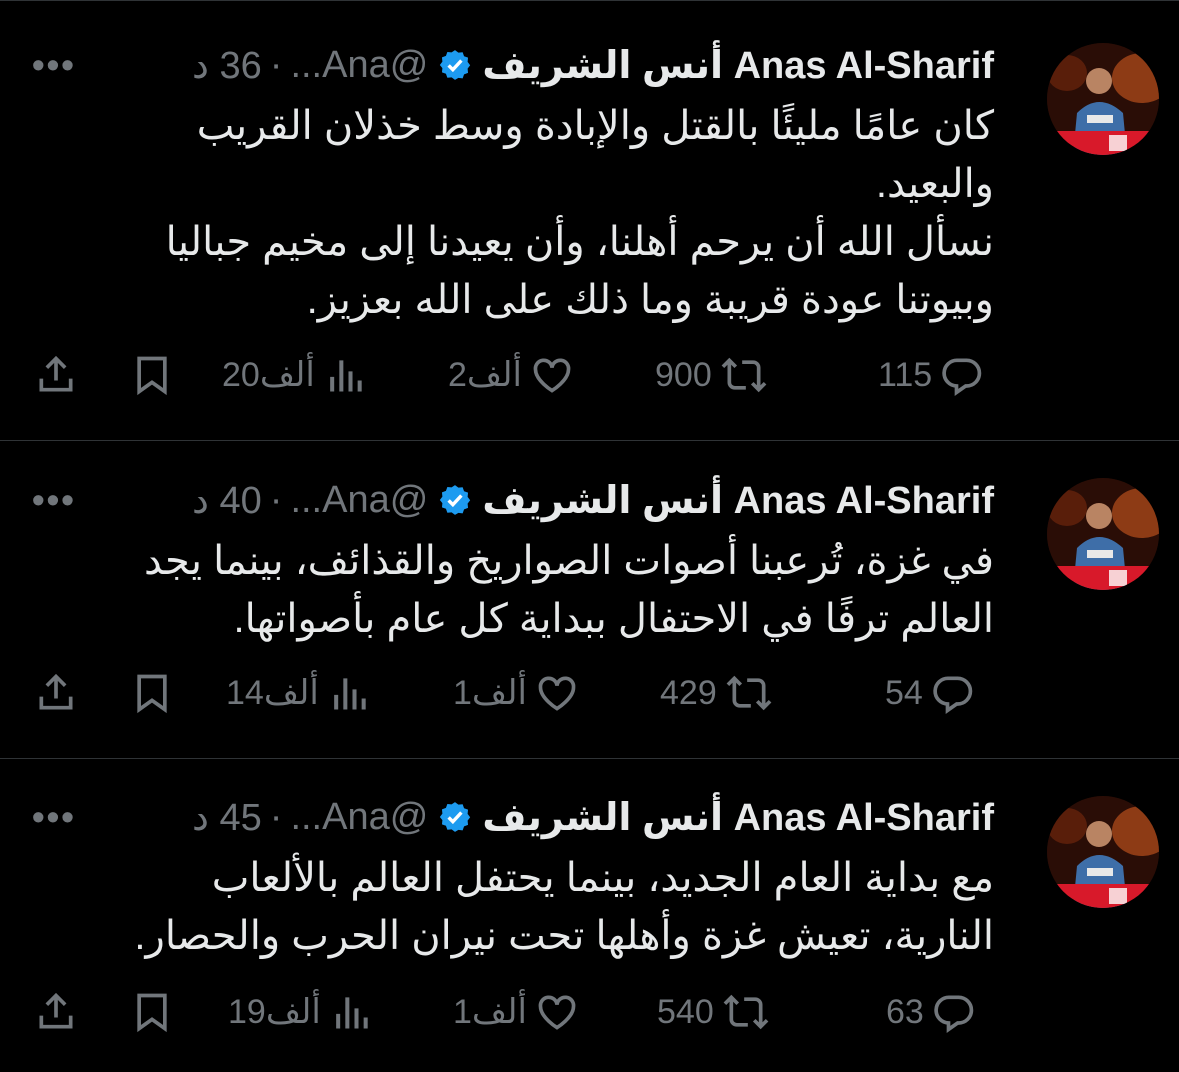 The width and height of the screenshot is (1179, 1072). Describe the element at coordinates (227, 817) in the screenshot. I see `timestamp: 45 د` at that location.